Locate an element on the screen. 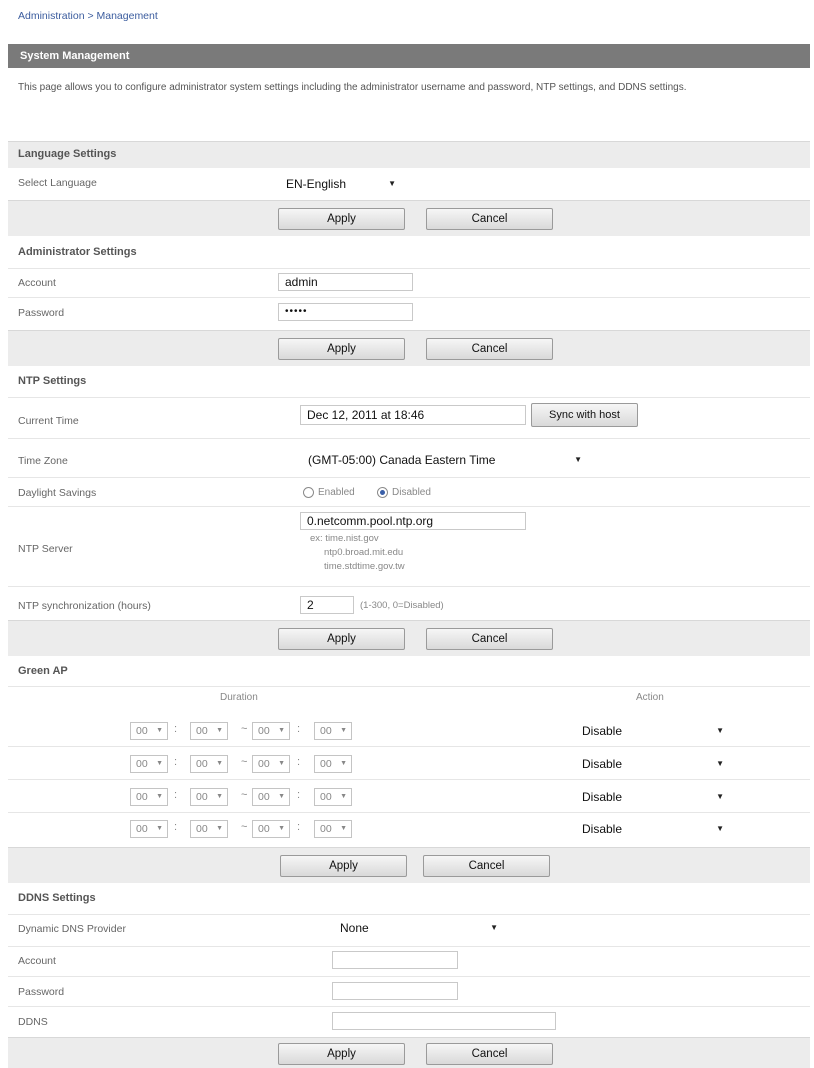 This screenshot has width=814, height=1068. ddns-account-label: Account is located at coordinates (37, 961).